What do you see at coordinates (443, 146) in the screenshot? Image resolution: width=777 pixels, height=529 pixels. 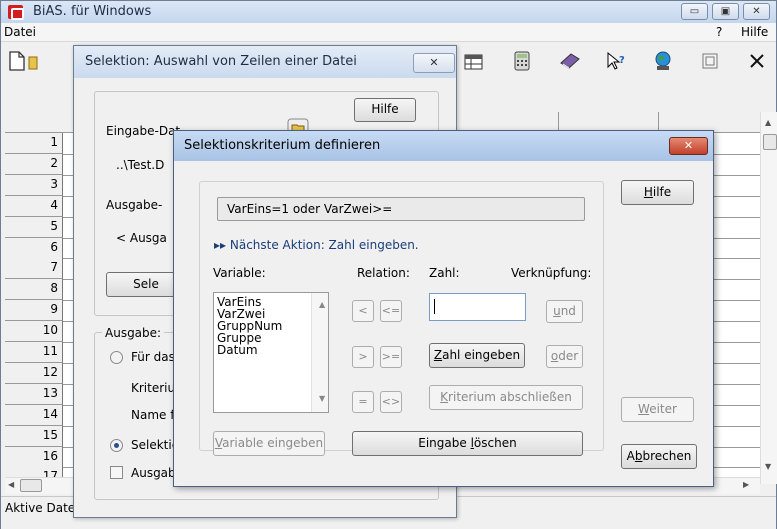 I see `kriterium-title-bar: Selektionskriterium definieren` at bounding box center [443, 146].